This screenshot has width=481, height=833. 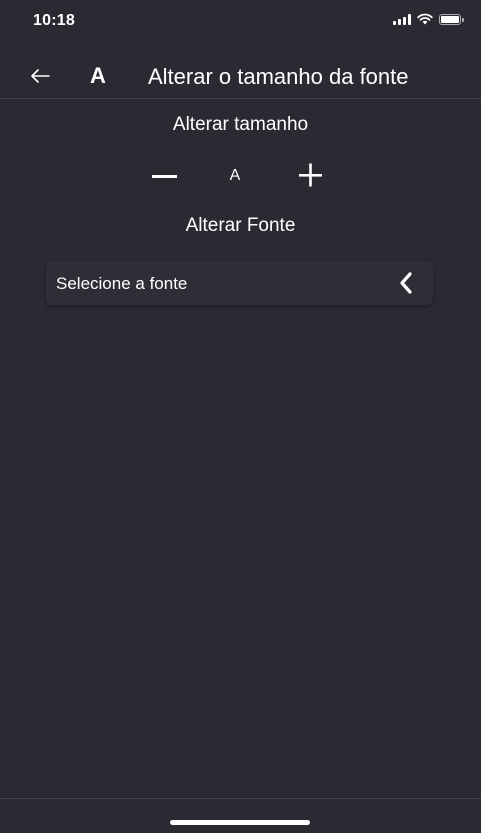 I want to click on status-bar: 10:18, so click(x=240, y=22).